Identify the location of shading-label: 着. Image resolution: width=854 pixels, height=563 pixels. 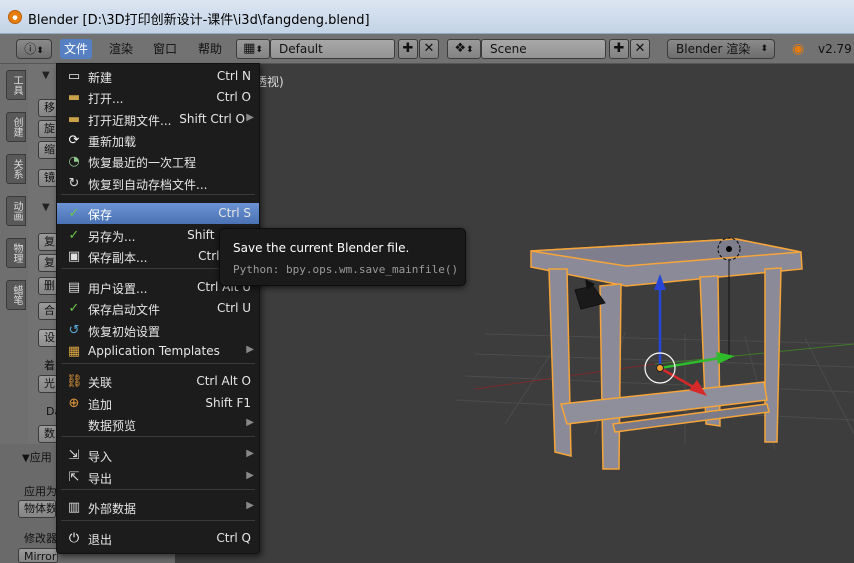
(49, 365).